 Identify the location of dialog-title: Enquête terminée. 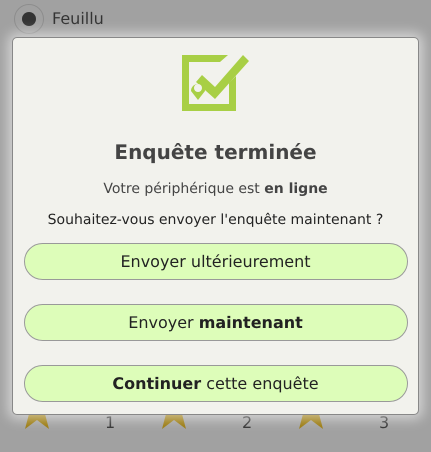
(215, 152).